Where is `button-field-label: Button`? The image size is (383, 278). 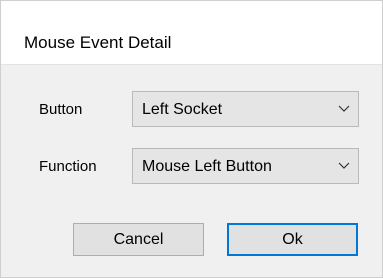
button-field-label: Button is located at coordinates (61, 109).